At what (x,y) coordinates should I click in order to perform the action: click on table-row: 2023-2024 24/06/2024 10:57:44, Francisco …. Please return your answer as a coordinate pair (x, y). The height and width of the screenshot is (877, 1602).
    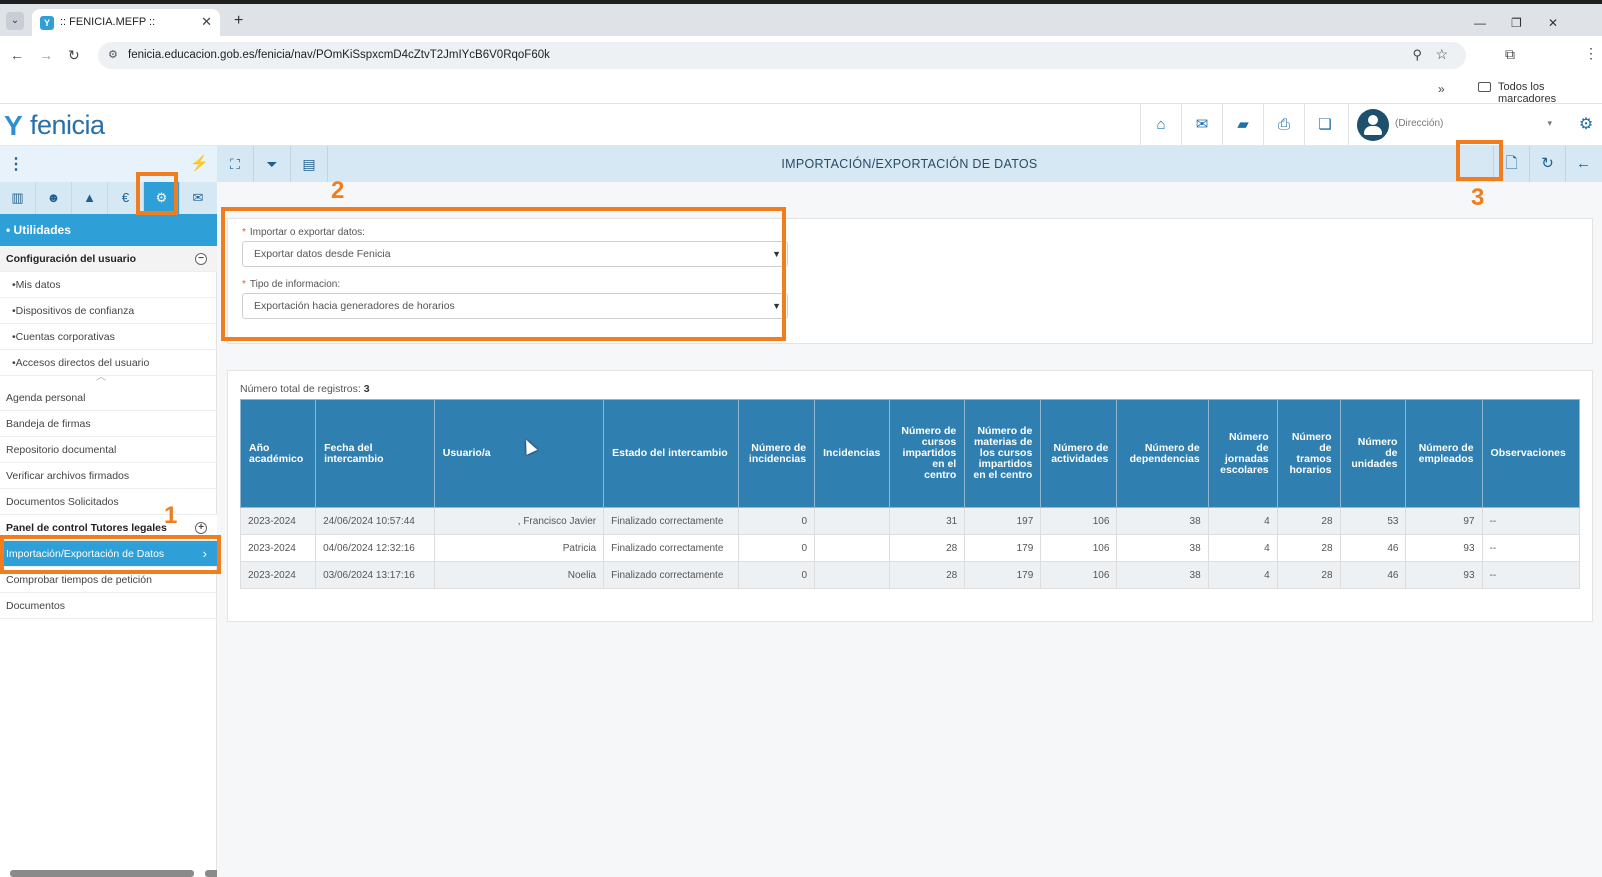
    Looking at the image, I should click on (910, 521).